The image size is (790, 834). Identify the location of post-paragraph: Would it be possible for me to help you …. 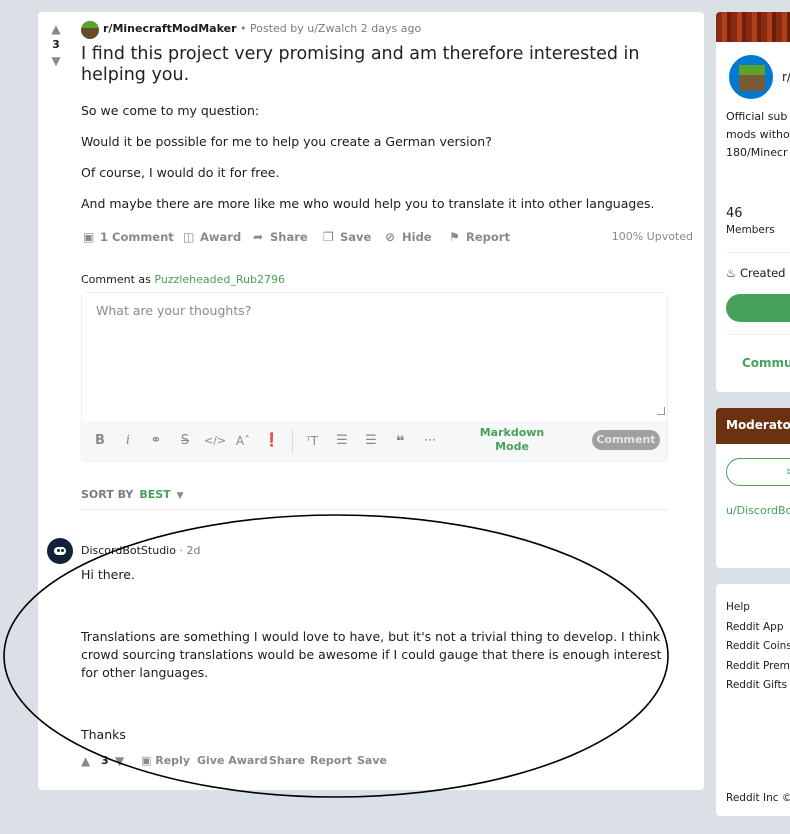
(286, 141).